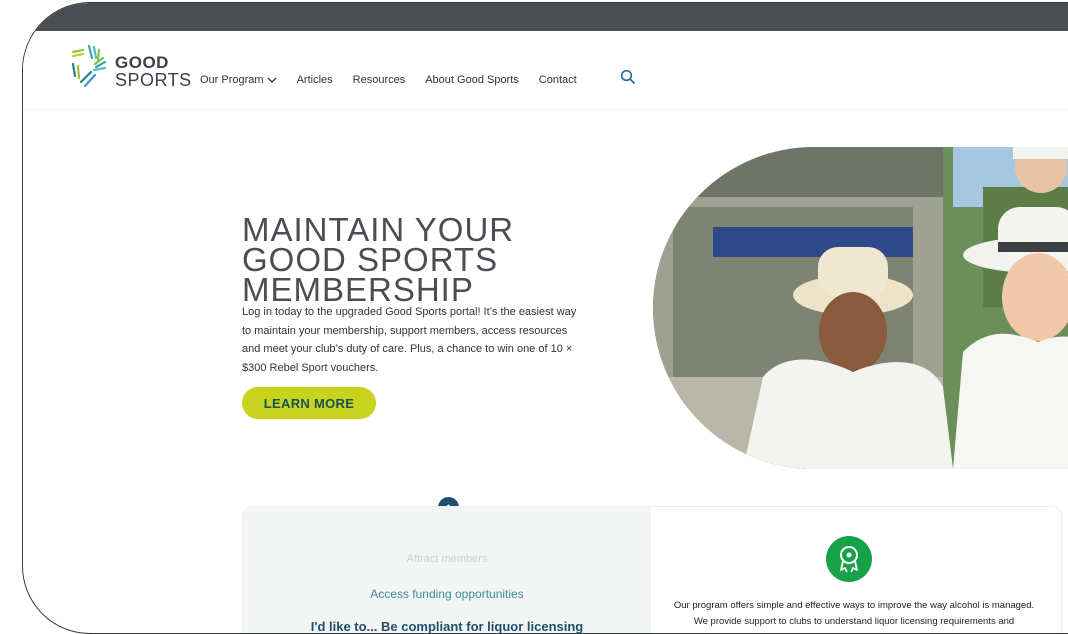  Describe the element at coordinates (89, 66) in the screenshot. I see `logo-mark-icon` at that location.